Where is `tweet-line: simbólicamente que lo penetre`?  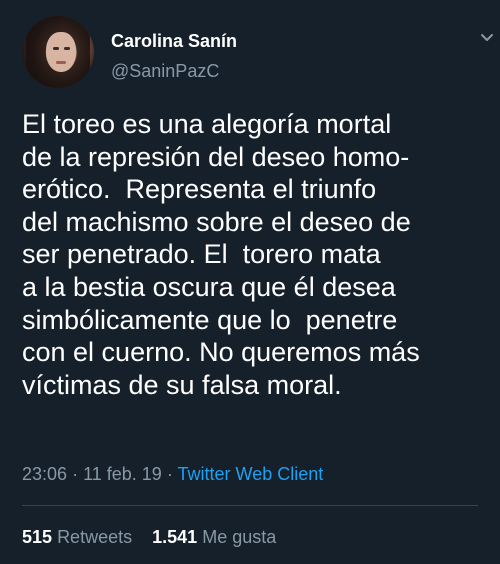 tweet-line: simbólicamente que lo penetre is located at coordinates (210, 319).